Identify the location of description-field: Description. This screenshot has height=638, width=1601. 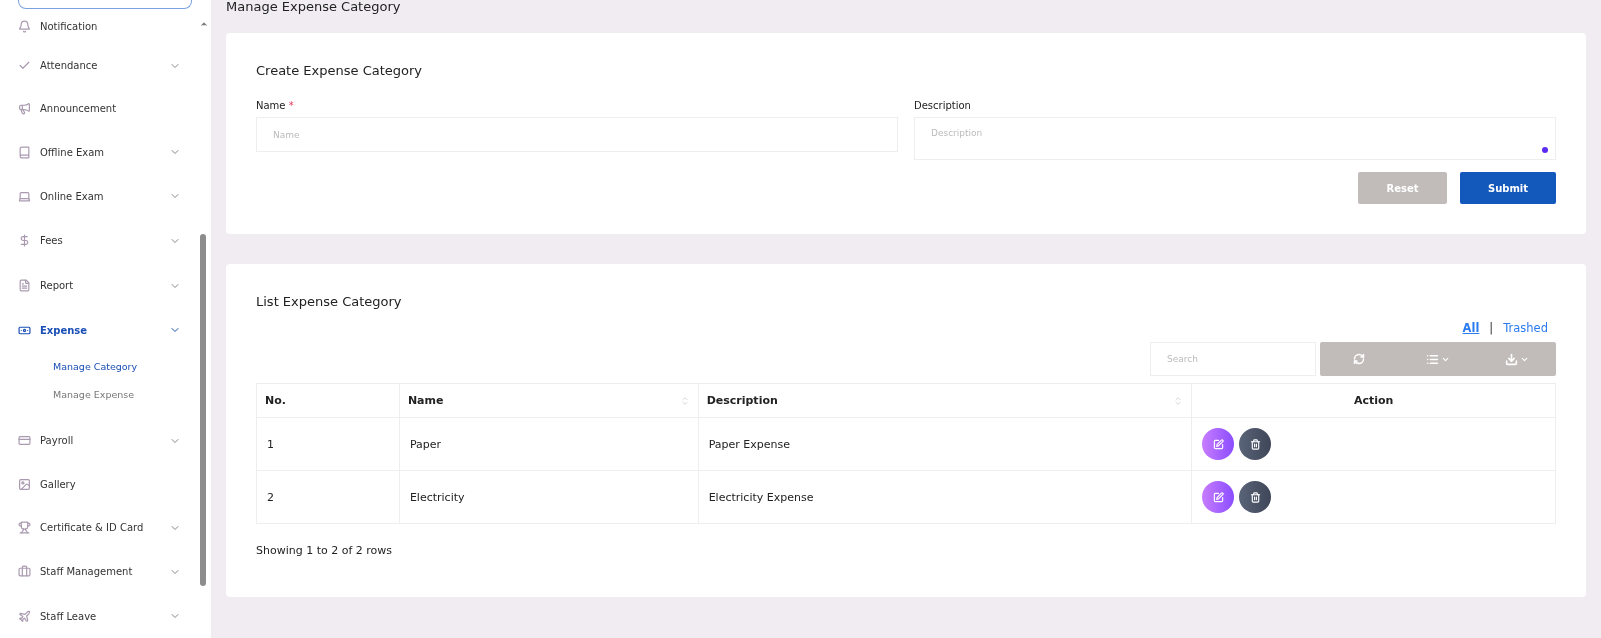
(1235, 138).